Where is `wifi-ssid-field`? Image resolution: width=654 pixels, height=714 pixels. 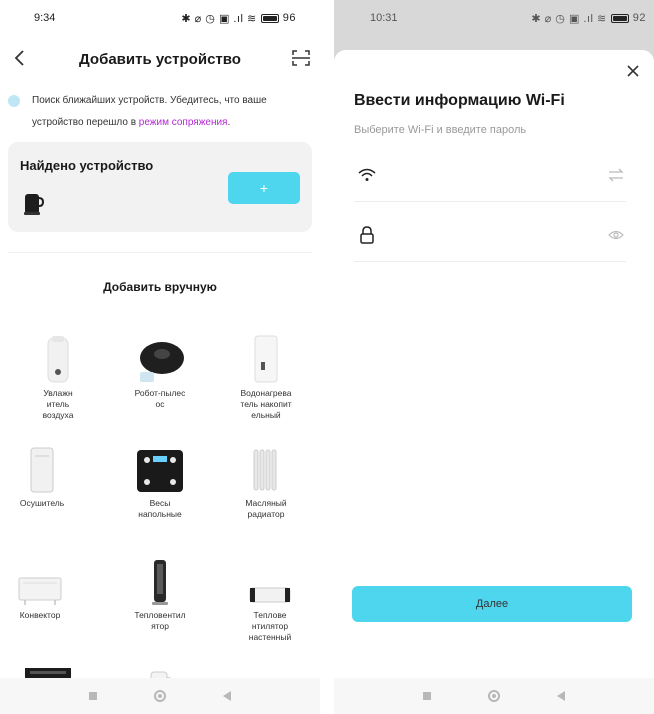 wifi-ssid-field is located at coordinates (490, 178).